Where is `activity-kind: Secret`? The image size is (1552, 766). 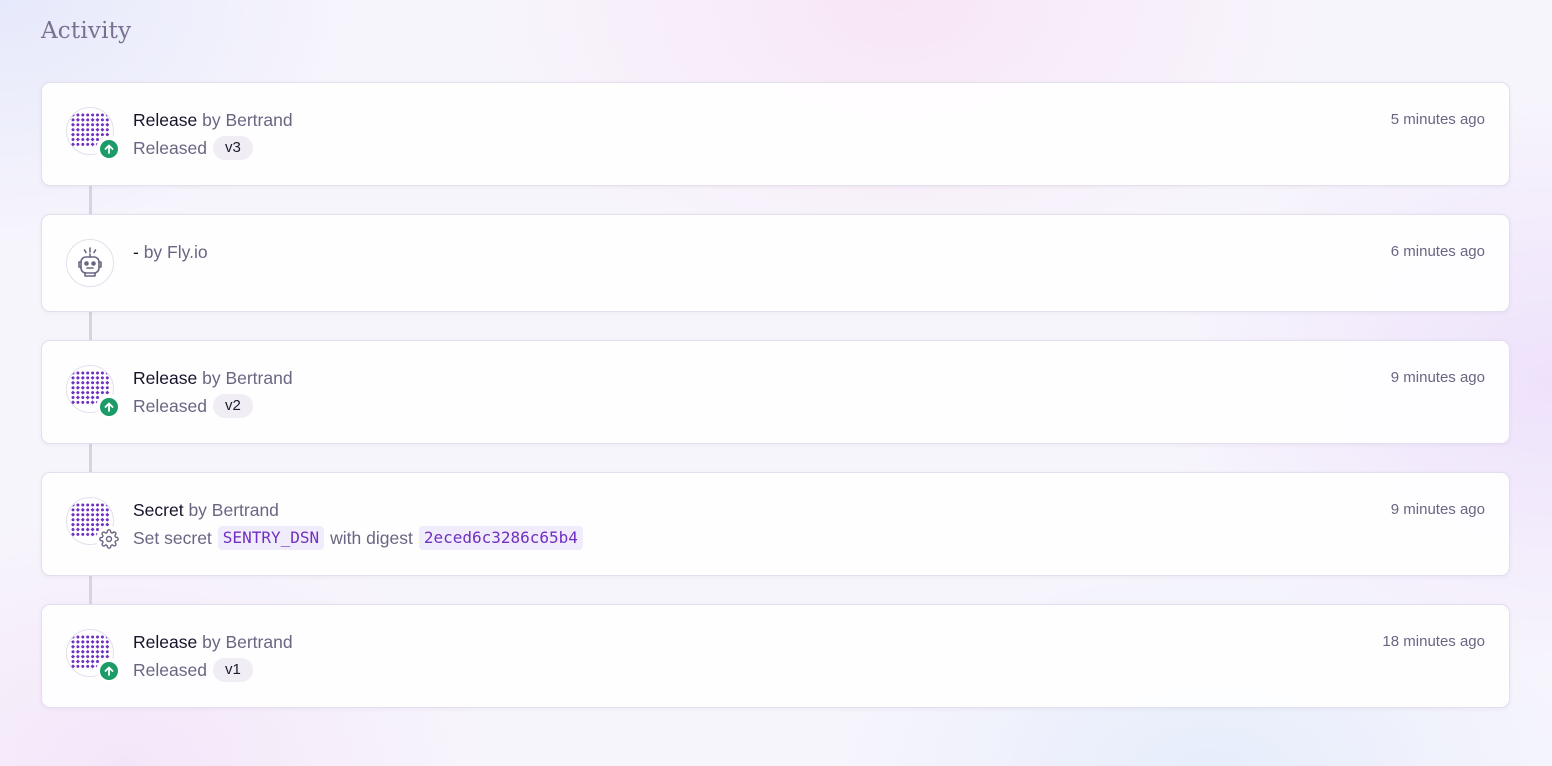 activity-kind: Secret is located at coordinates (158, 510).